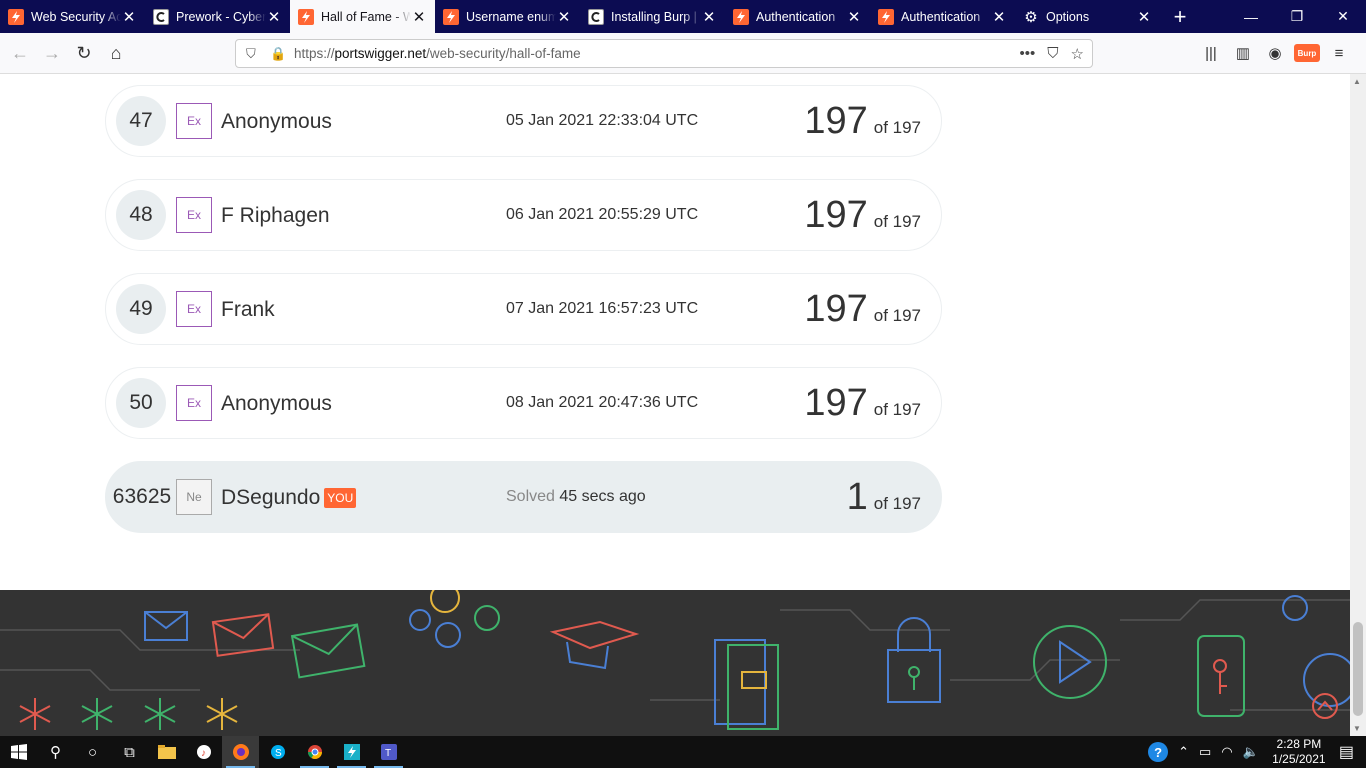  I want to click on pocket-icon: ⛉, so click(1052, 54).